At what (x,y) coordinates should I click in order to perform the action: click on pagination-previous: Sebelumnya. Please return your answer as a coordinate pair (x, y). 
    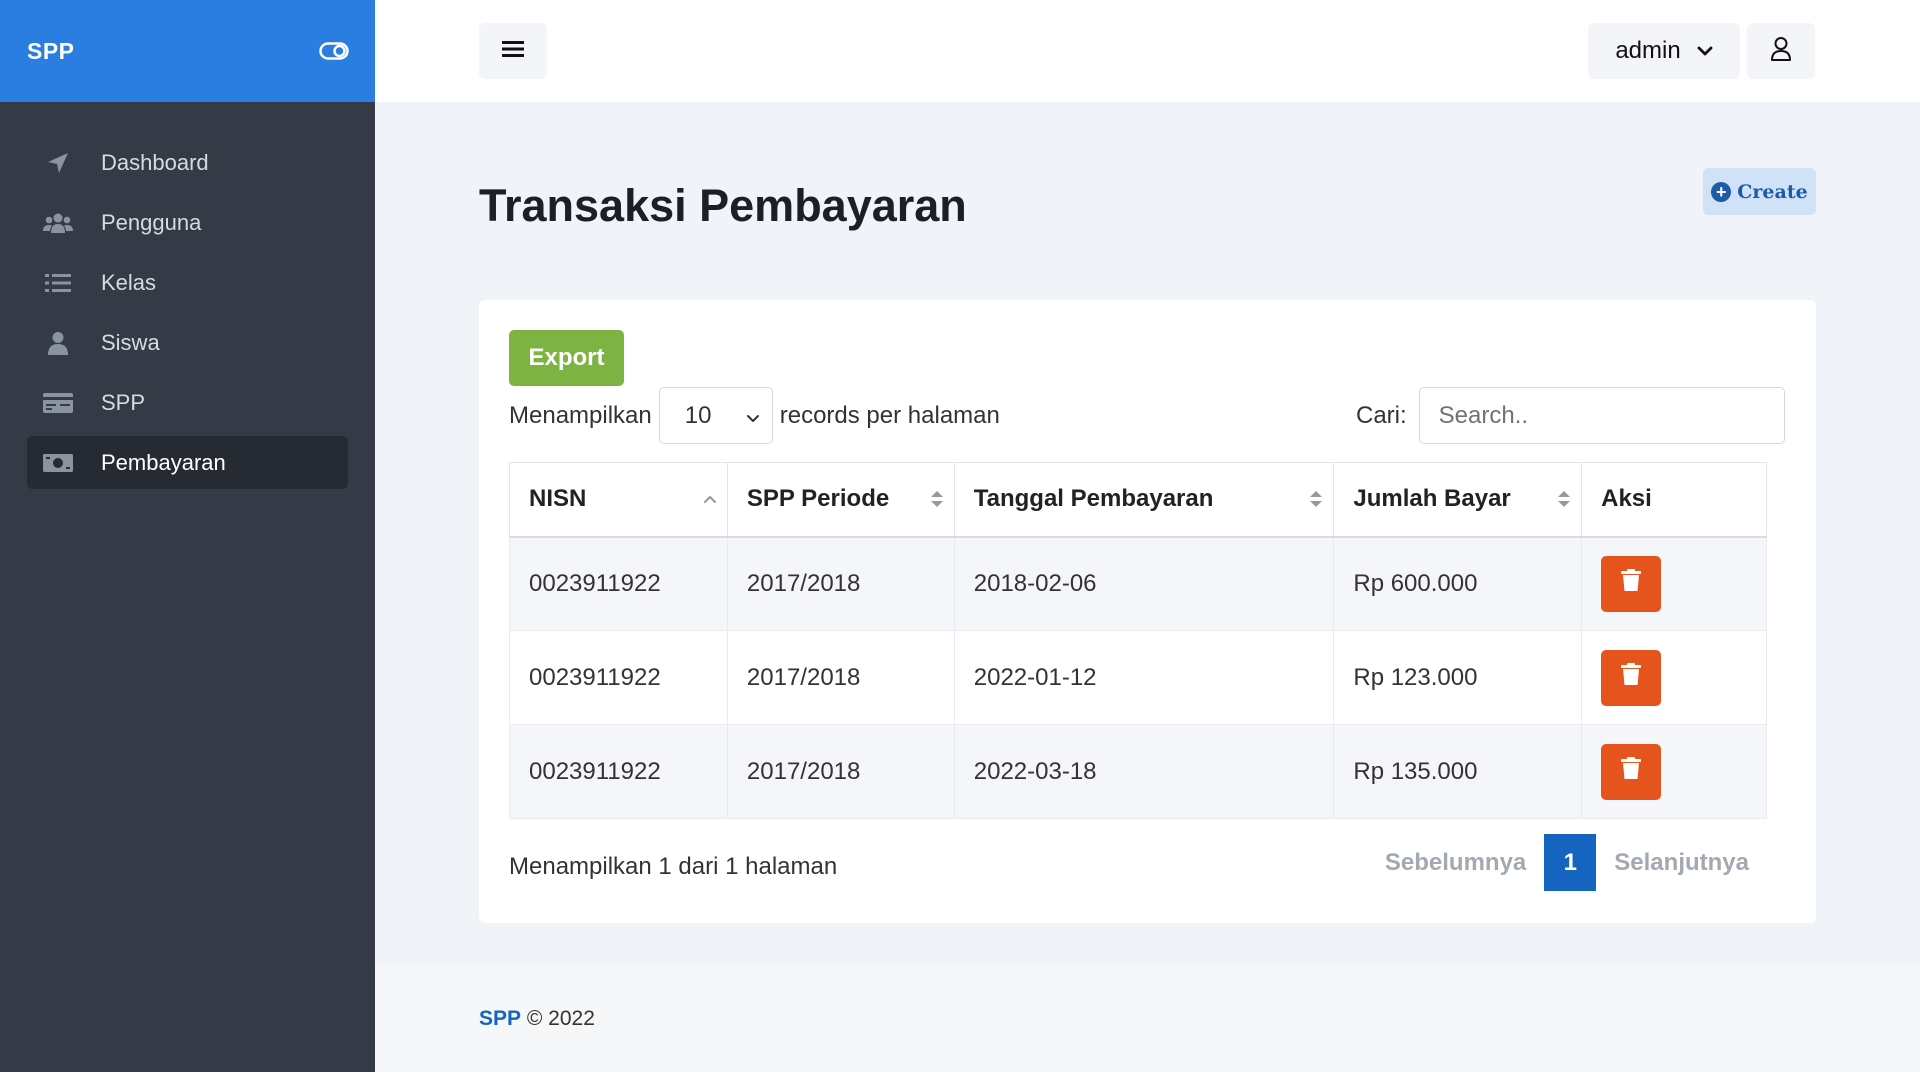
    Looking at the image, I should click on (1455, 863).